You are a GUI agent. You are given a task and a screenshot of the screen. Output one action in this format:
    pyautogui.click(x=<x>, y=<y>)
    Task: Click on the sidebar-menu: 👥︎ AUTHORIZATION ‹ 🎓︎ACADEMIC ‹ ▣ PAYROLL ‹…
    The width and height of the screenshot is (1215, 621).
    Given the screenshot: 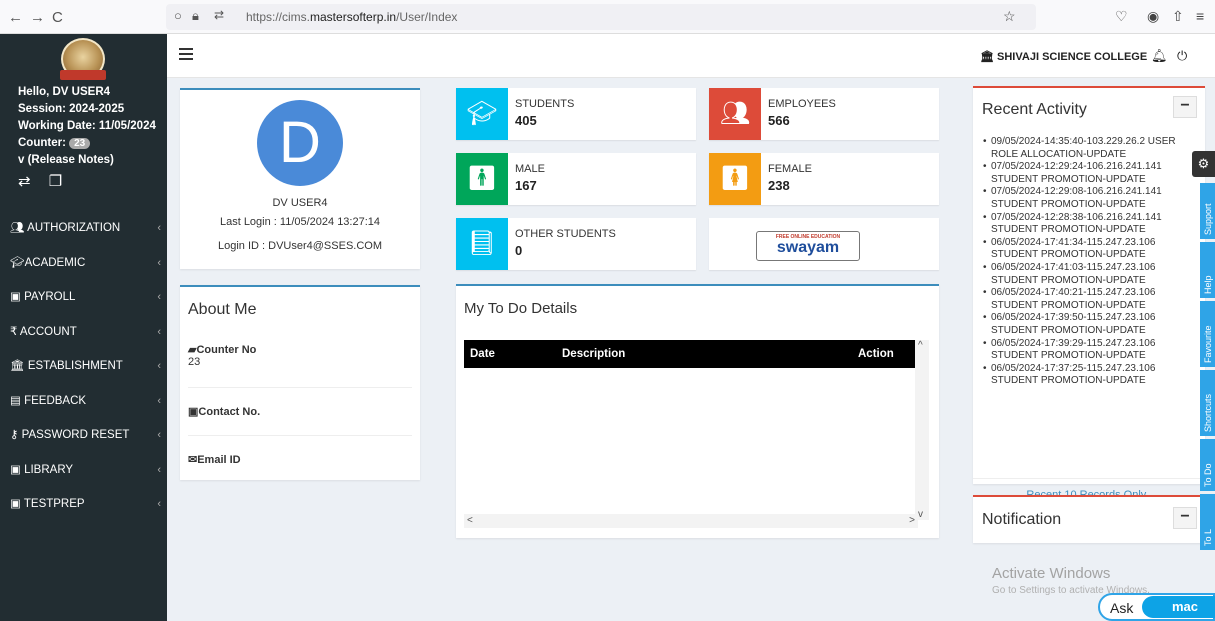 What is the action you would take?
    pyautogui.click(x=83, y=366)
    